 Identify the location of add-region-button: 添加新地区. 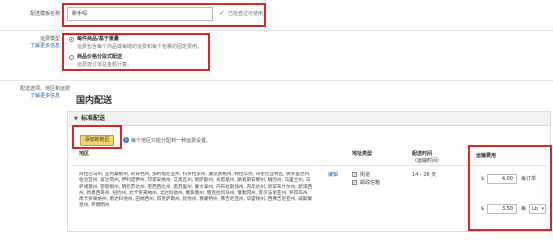
(97, 140).